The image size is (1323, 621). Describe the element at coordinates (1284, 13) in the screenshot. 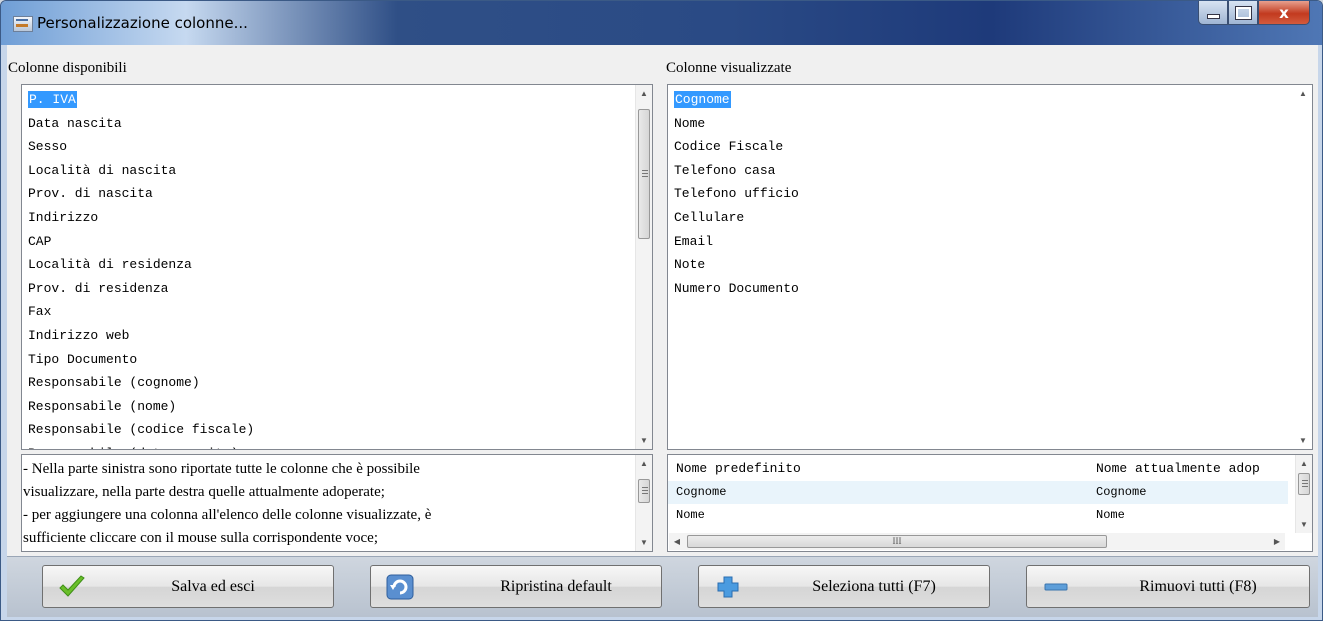

I see `close-button: x` at that location.